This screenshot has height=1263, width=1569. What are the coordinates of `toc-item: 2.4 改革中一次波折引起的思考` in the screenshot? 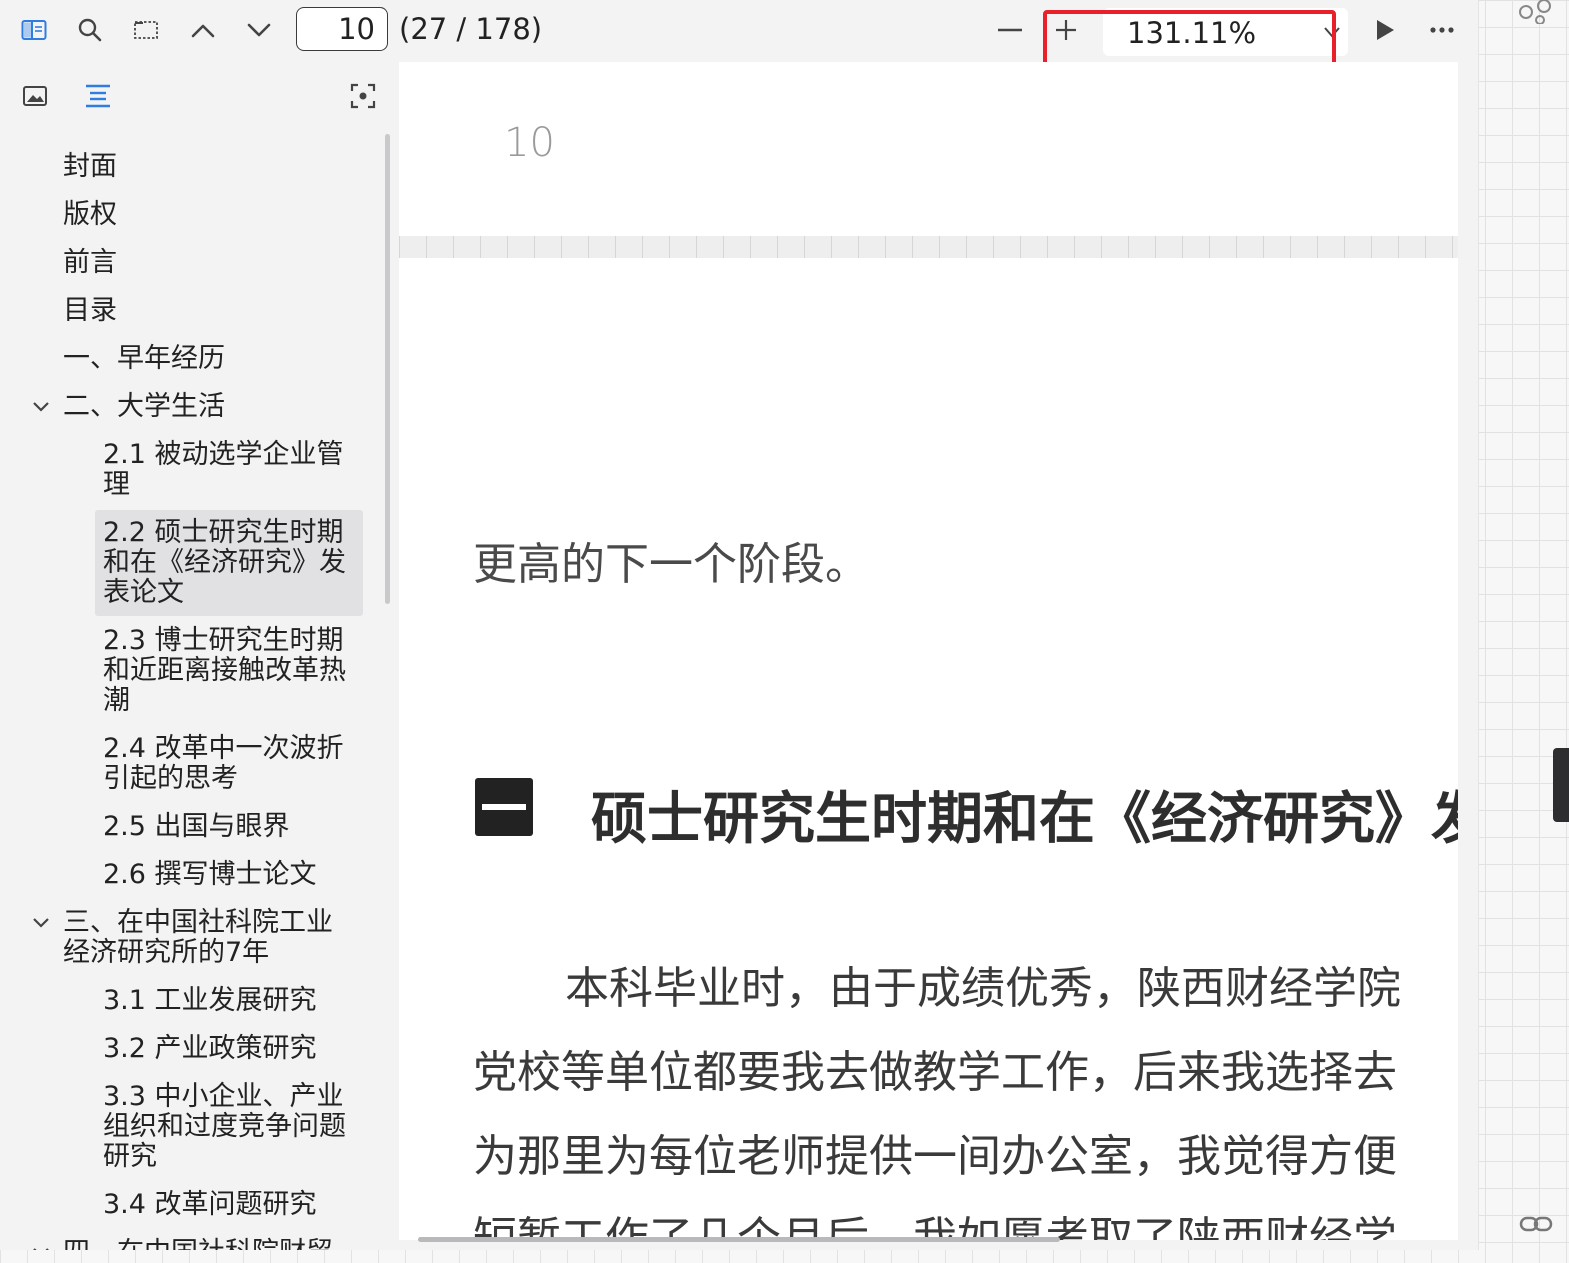 It's located at (230, 764).